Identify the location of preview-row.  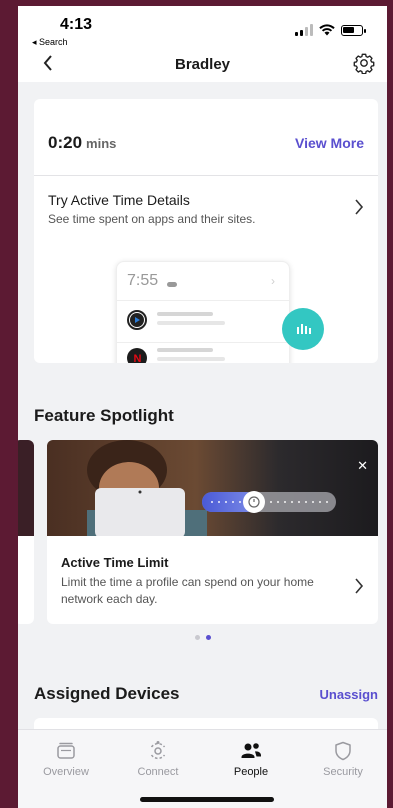
(202, 323).